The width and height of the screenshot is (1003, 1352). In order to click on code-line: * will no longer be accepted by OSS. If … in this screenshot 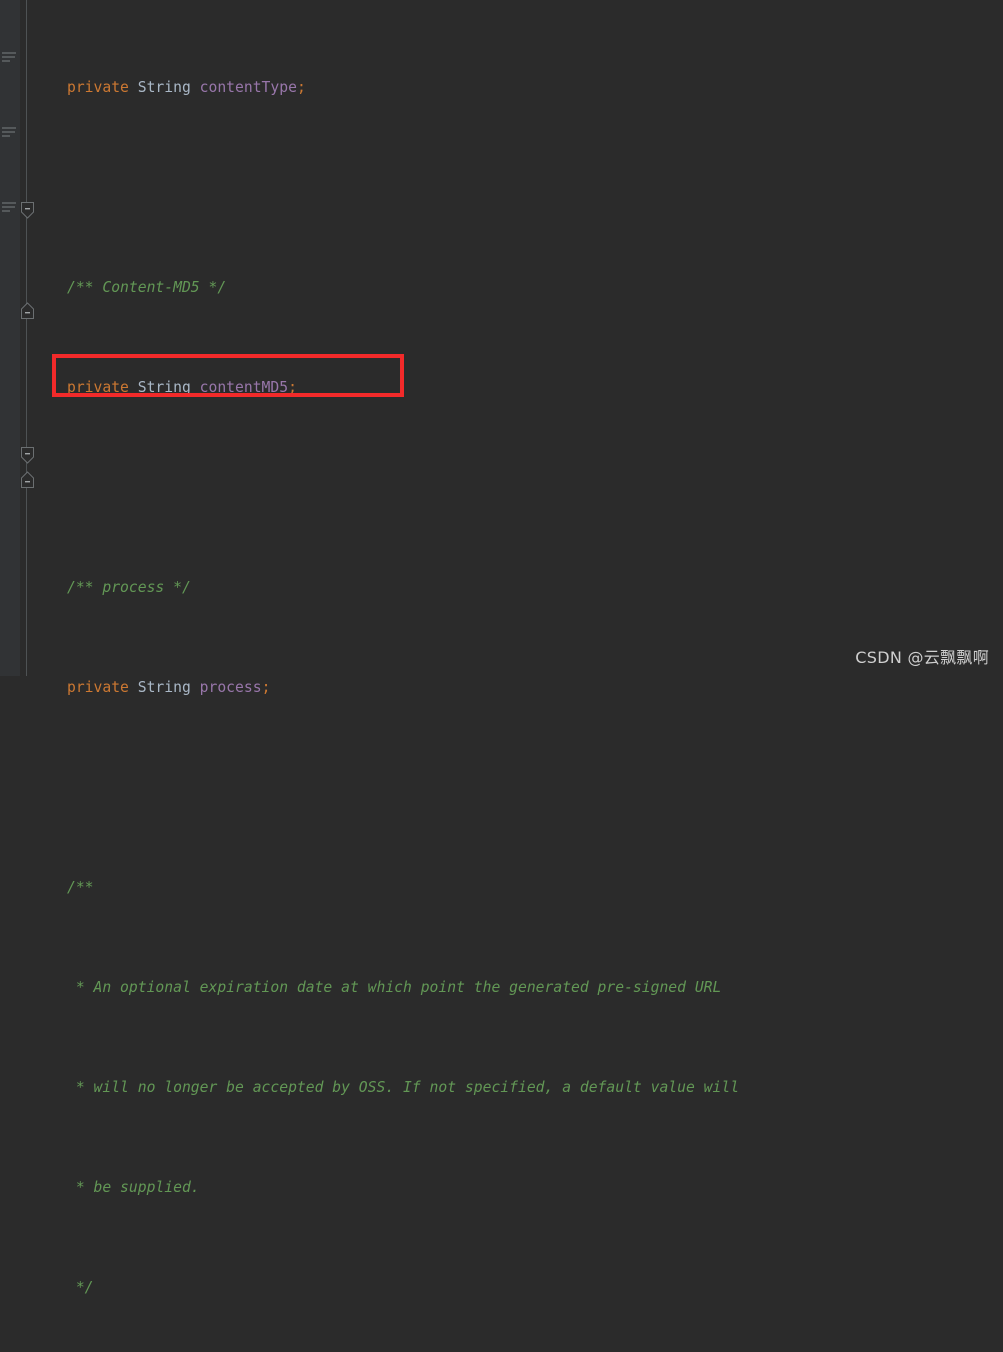, I will do `click(535, 1087)`.